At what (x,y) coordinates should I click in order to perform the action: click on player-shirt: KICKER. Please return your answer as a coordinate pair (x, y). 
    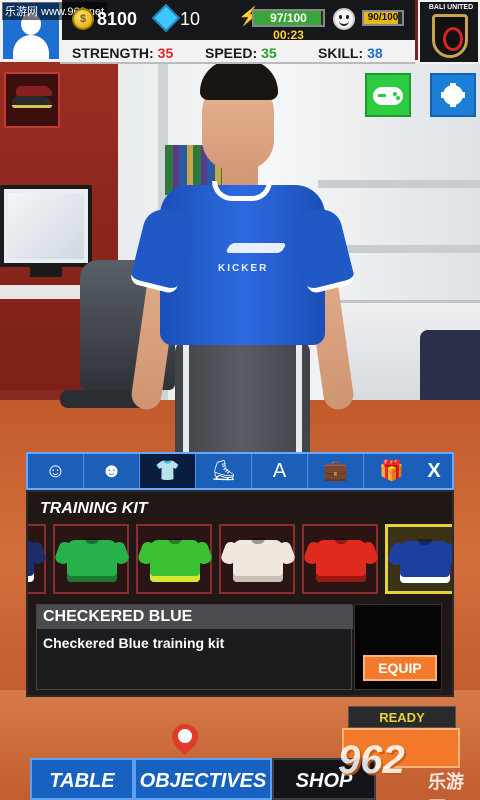
    Looking at the image, I should click on (242, 263).